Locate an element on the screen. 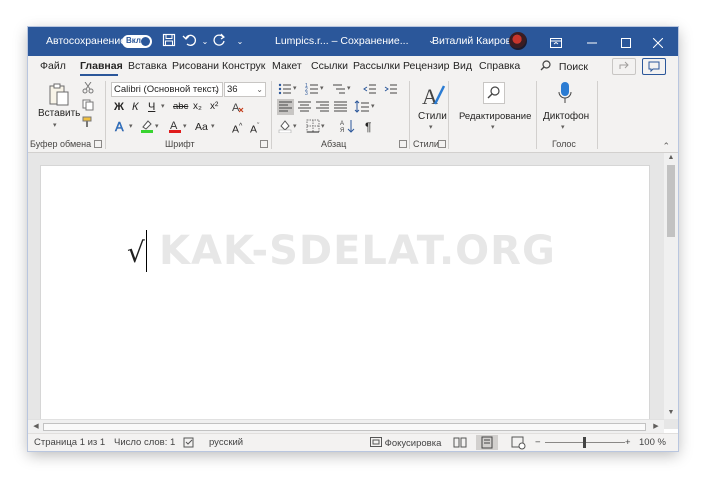 This screenshot has height=480, width=706. sort-icon: AЯ is located at coordinates (348, 127).